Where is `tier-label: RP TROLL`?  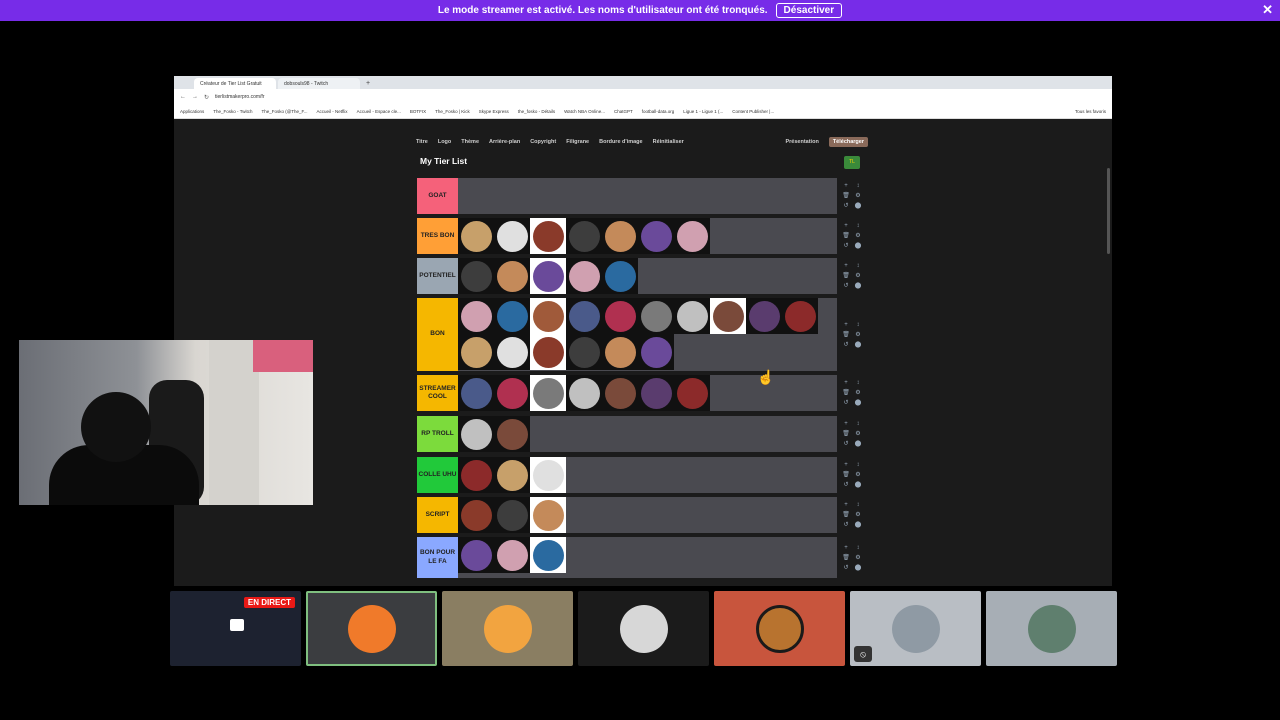 tier-label: RP TROLL is located at coordinates (437, 434).